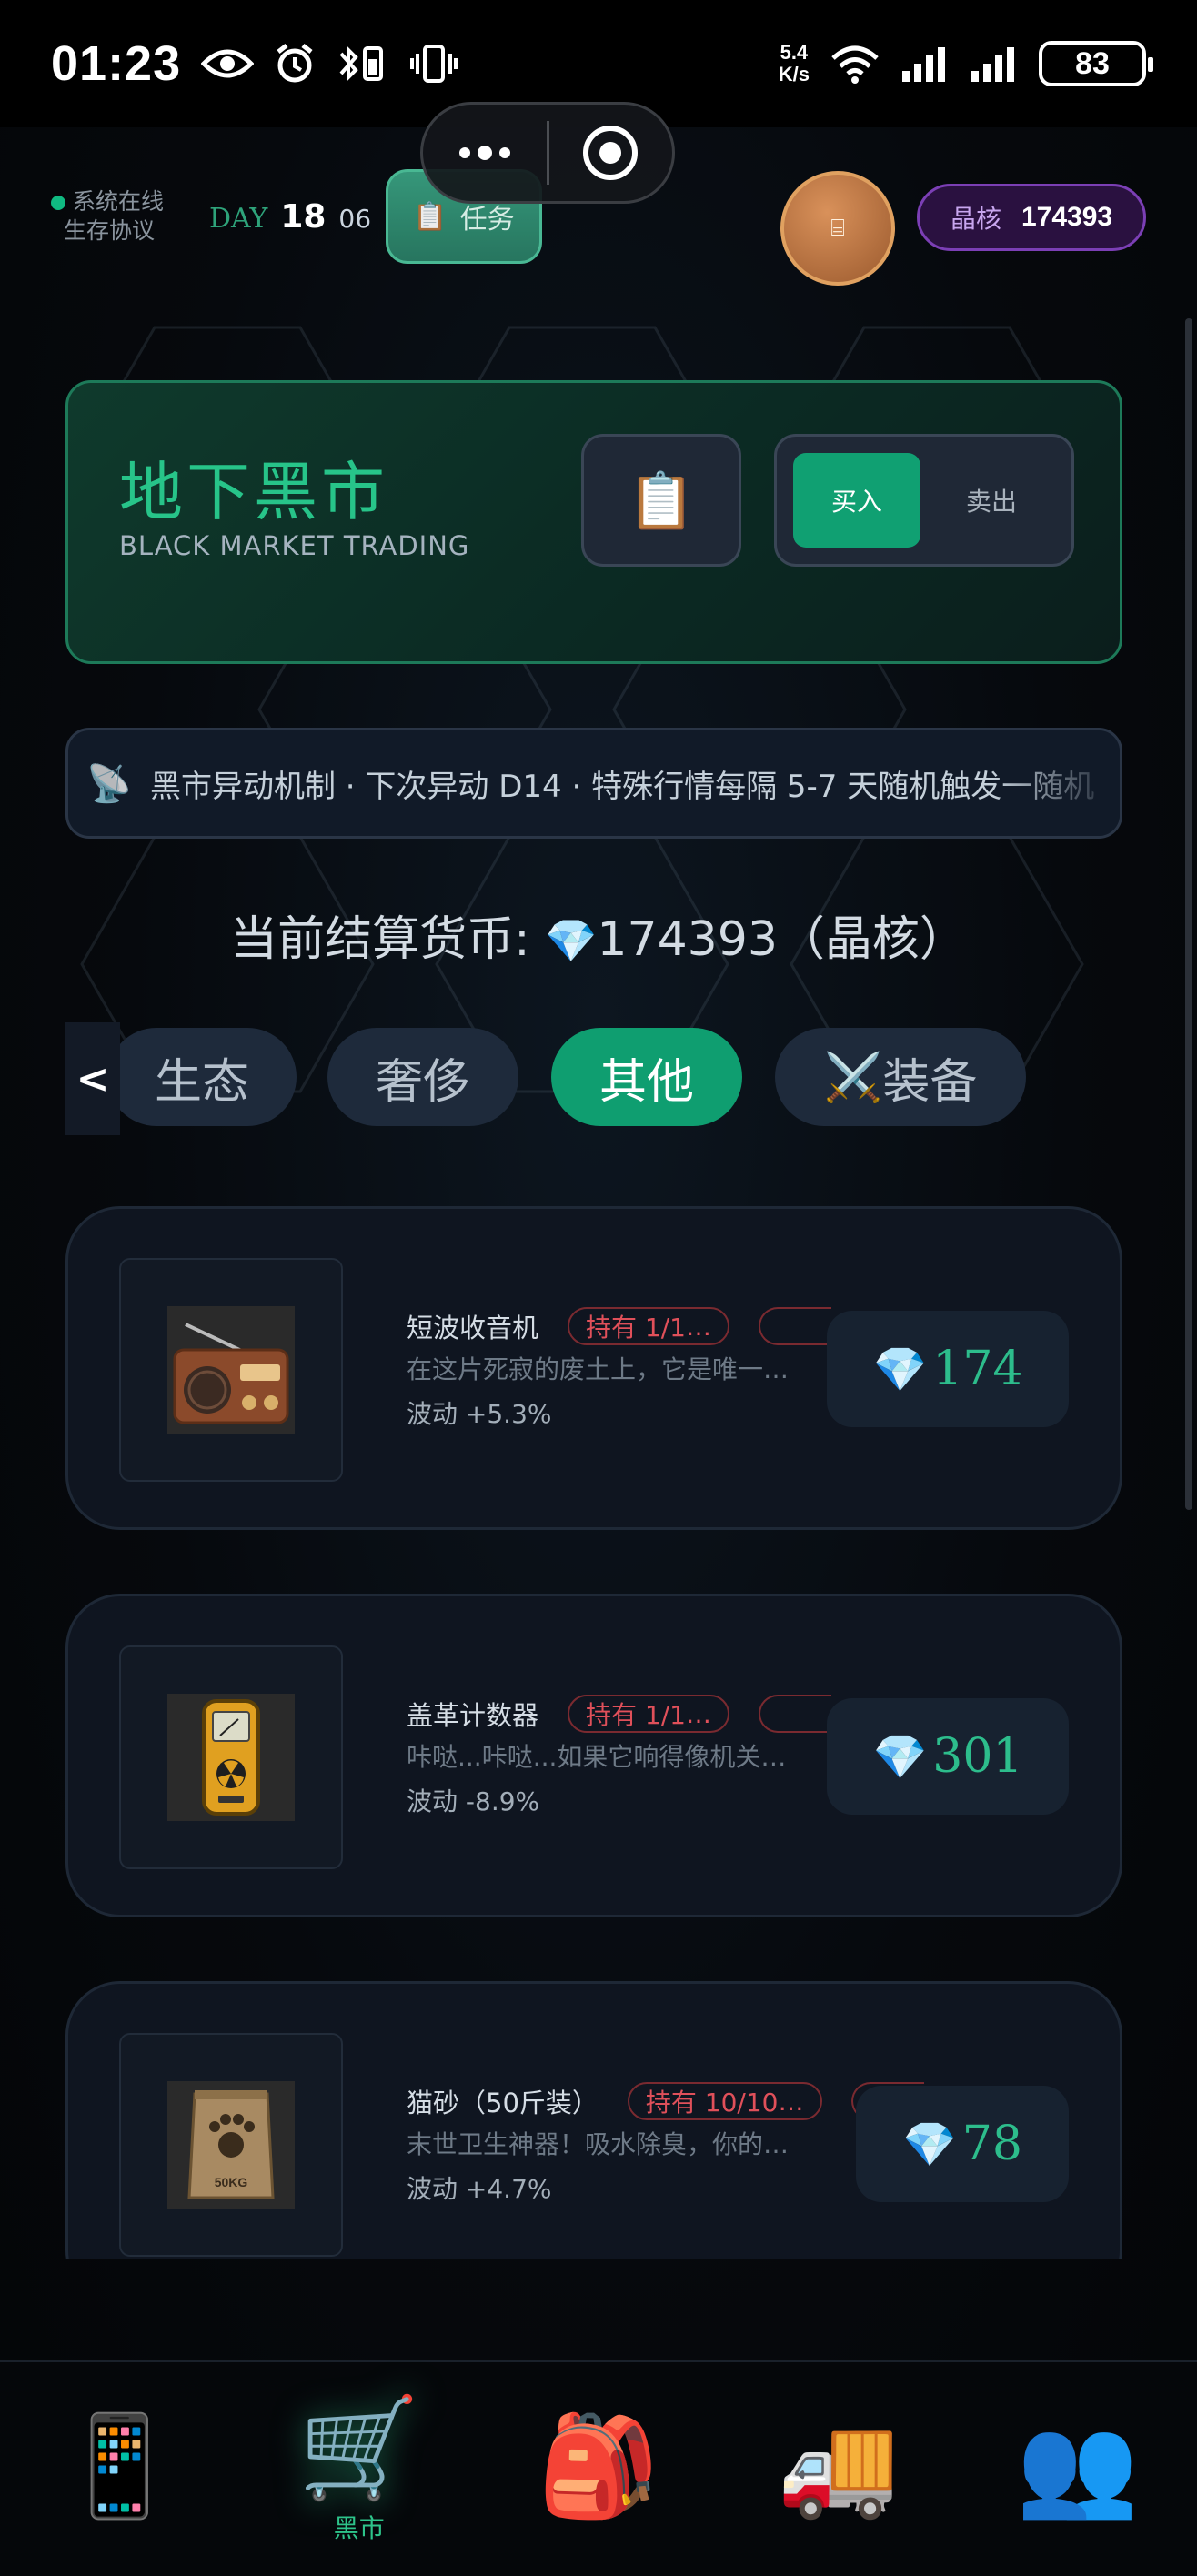  What do you see at coordinates (602, 1757) in the screenshot?
I see `item-description: 咔哒...咔哒...如果它响得像机关枪一样，快跑` at bounding box center [602, 1757].